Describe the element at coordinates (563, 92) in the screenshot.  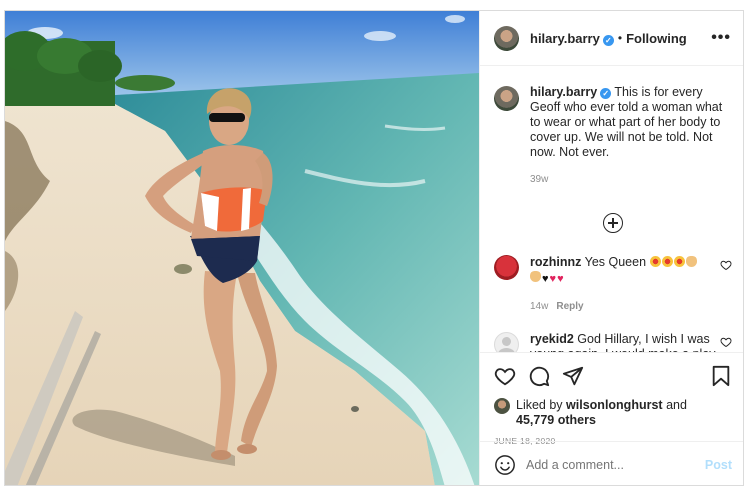
I see `caption-username-text: hilary.barry` at that location.